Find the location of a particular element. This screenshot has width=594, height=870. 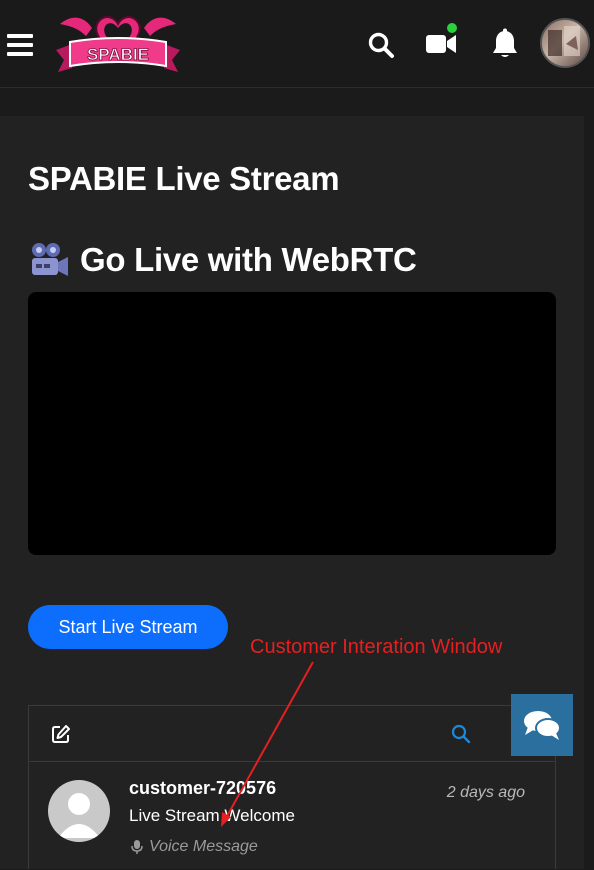

chat-search-icon is located at coordinates (461, 734).